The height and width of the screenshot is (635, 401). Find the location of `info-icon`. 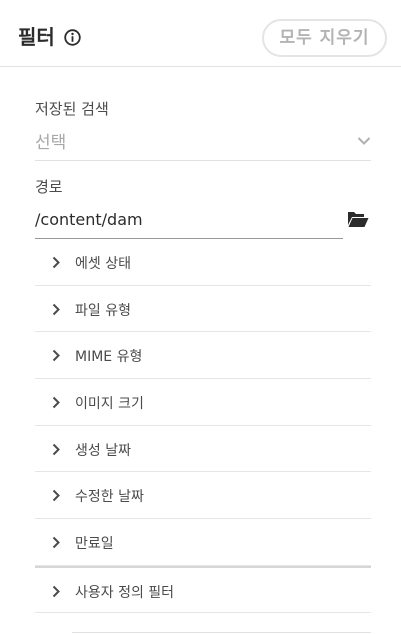

info-icon is located at coordinates (72, 37).